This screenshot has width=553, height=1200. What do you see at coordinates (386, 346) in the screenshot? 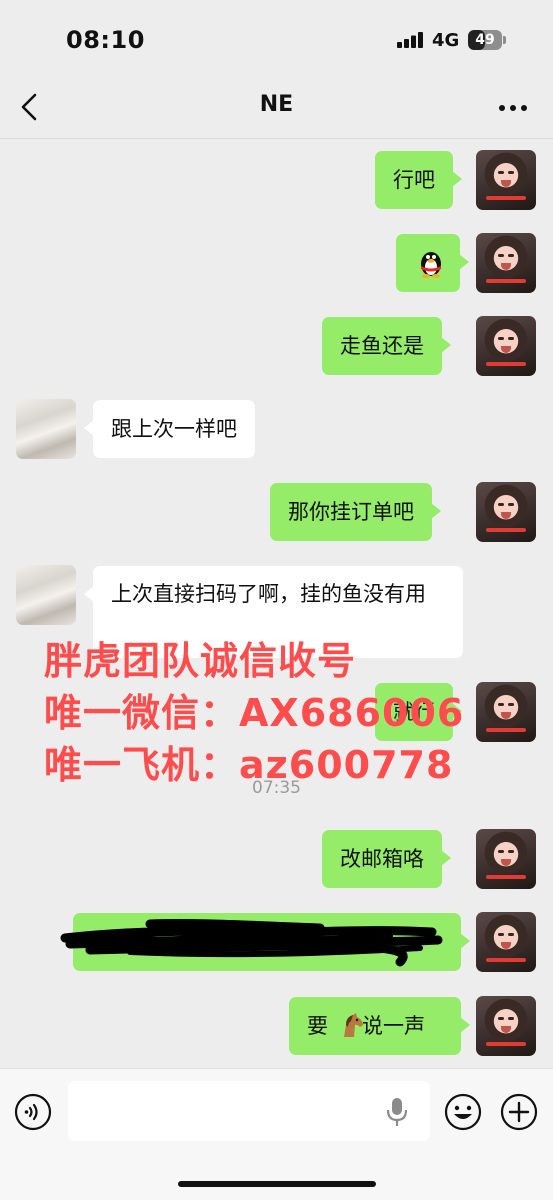
I see `message-bubble-sent: 走鱼还是` at bounding box center [386, 346].